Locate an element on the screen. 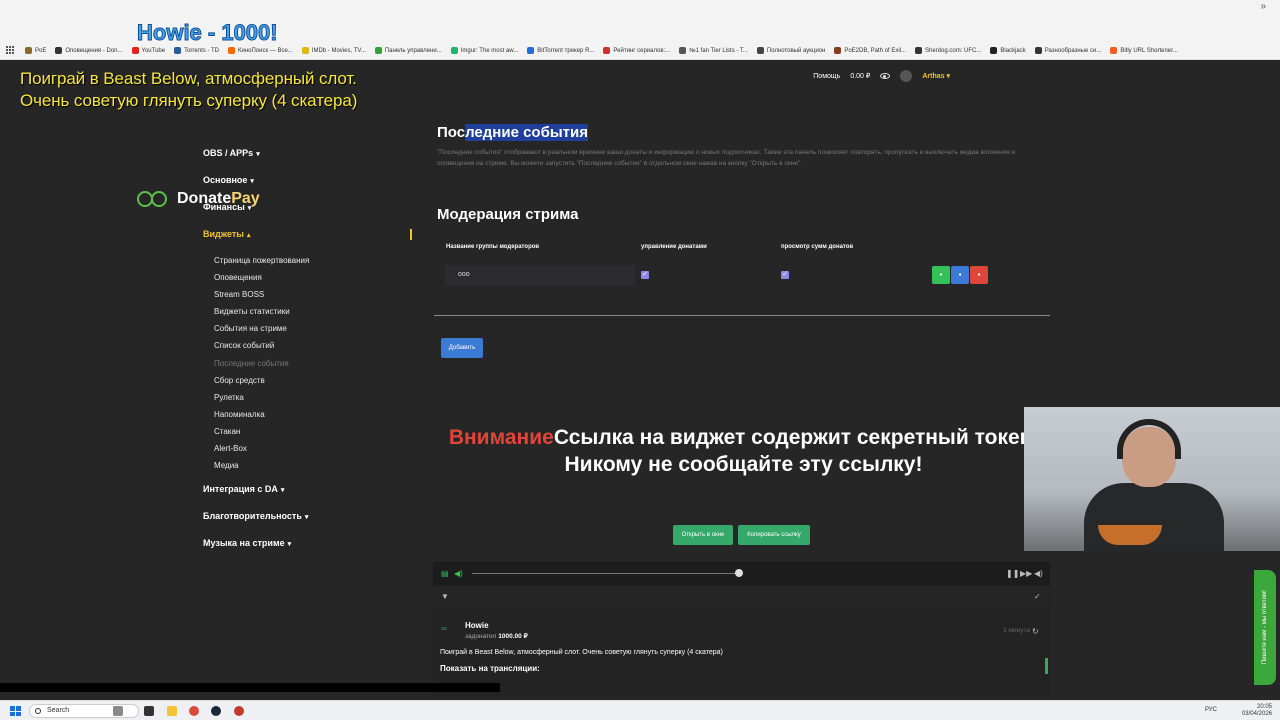  username-menu: Arthas ▾ is located at coordinates (936, 76).